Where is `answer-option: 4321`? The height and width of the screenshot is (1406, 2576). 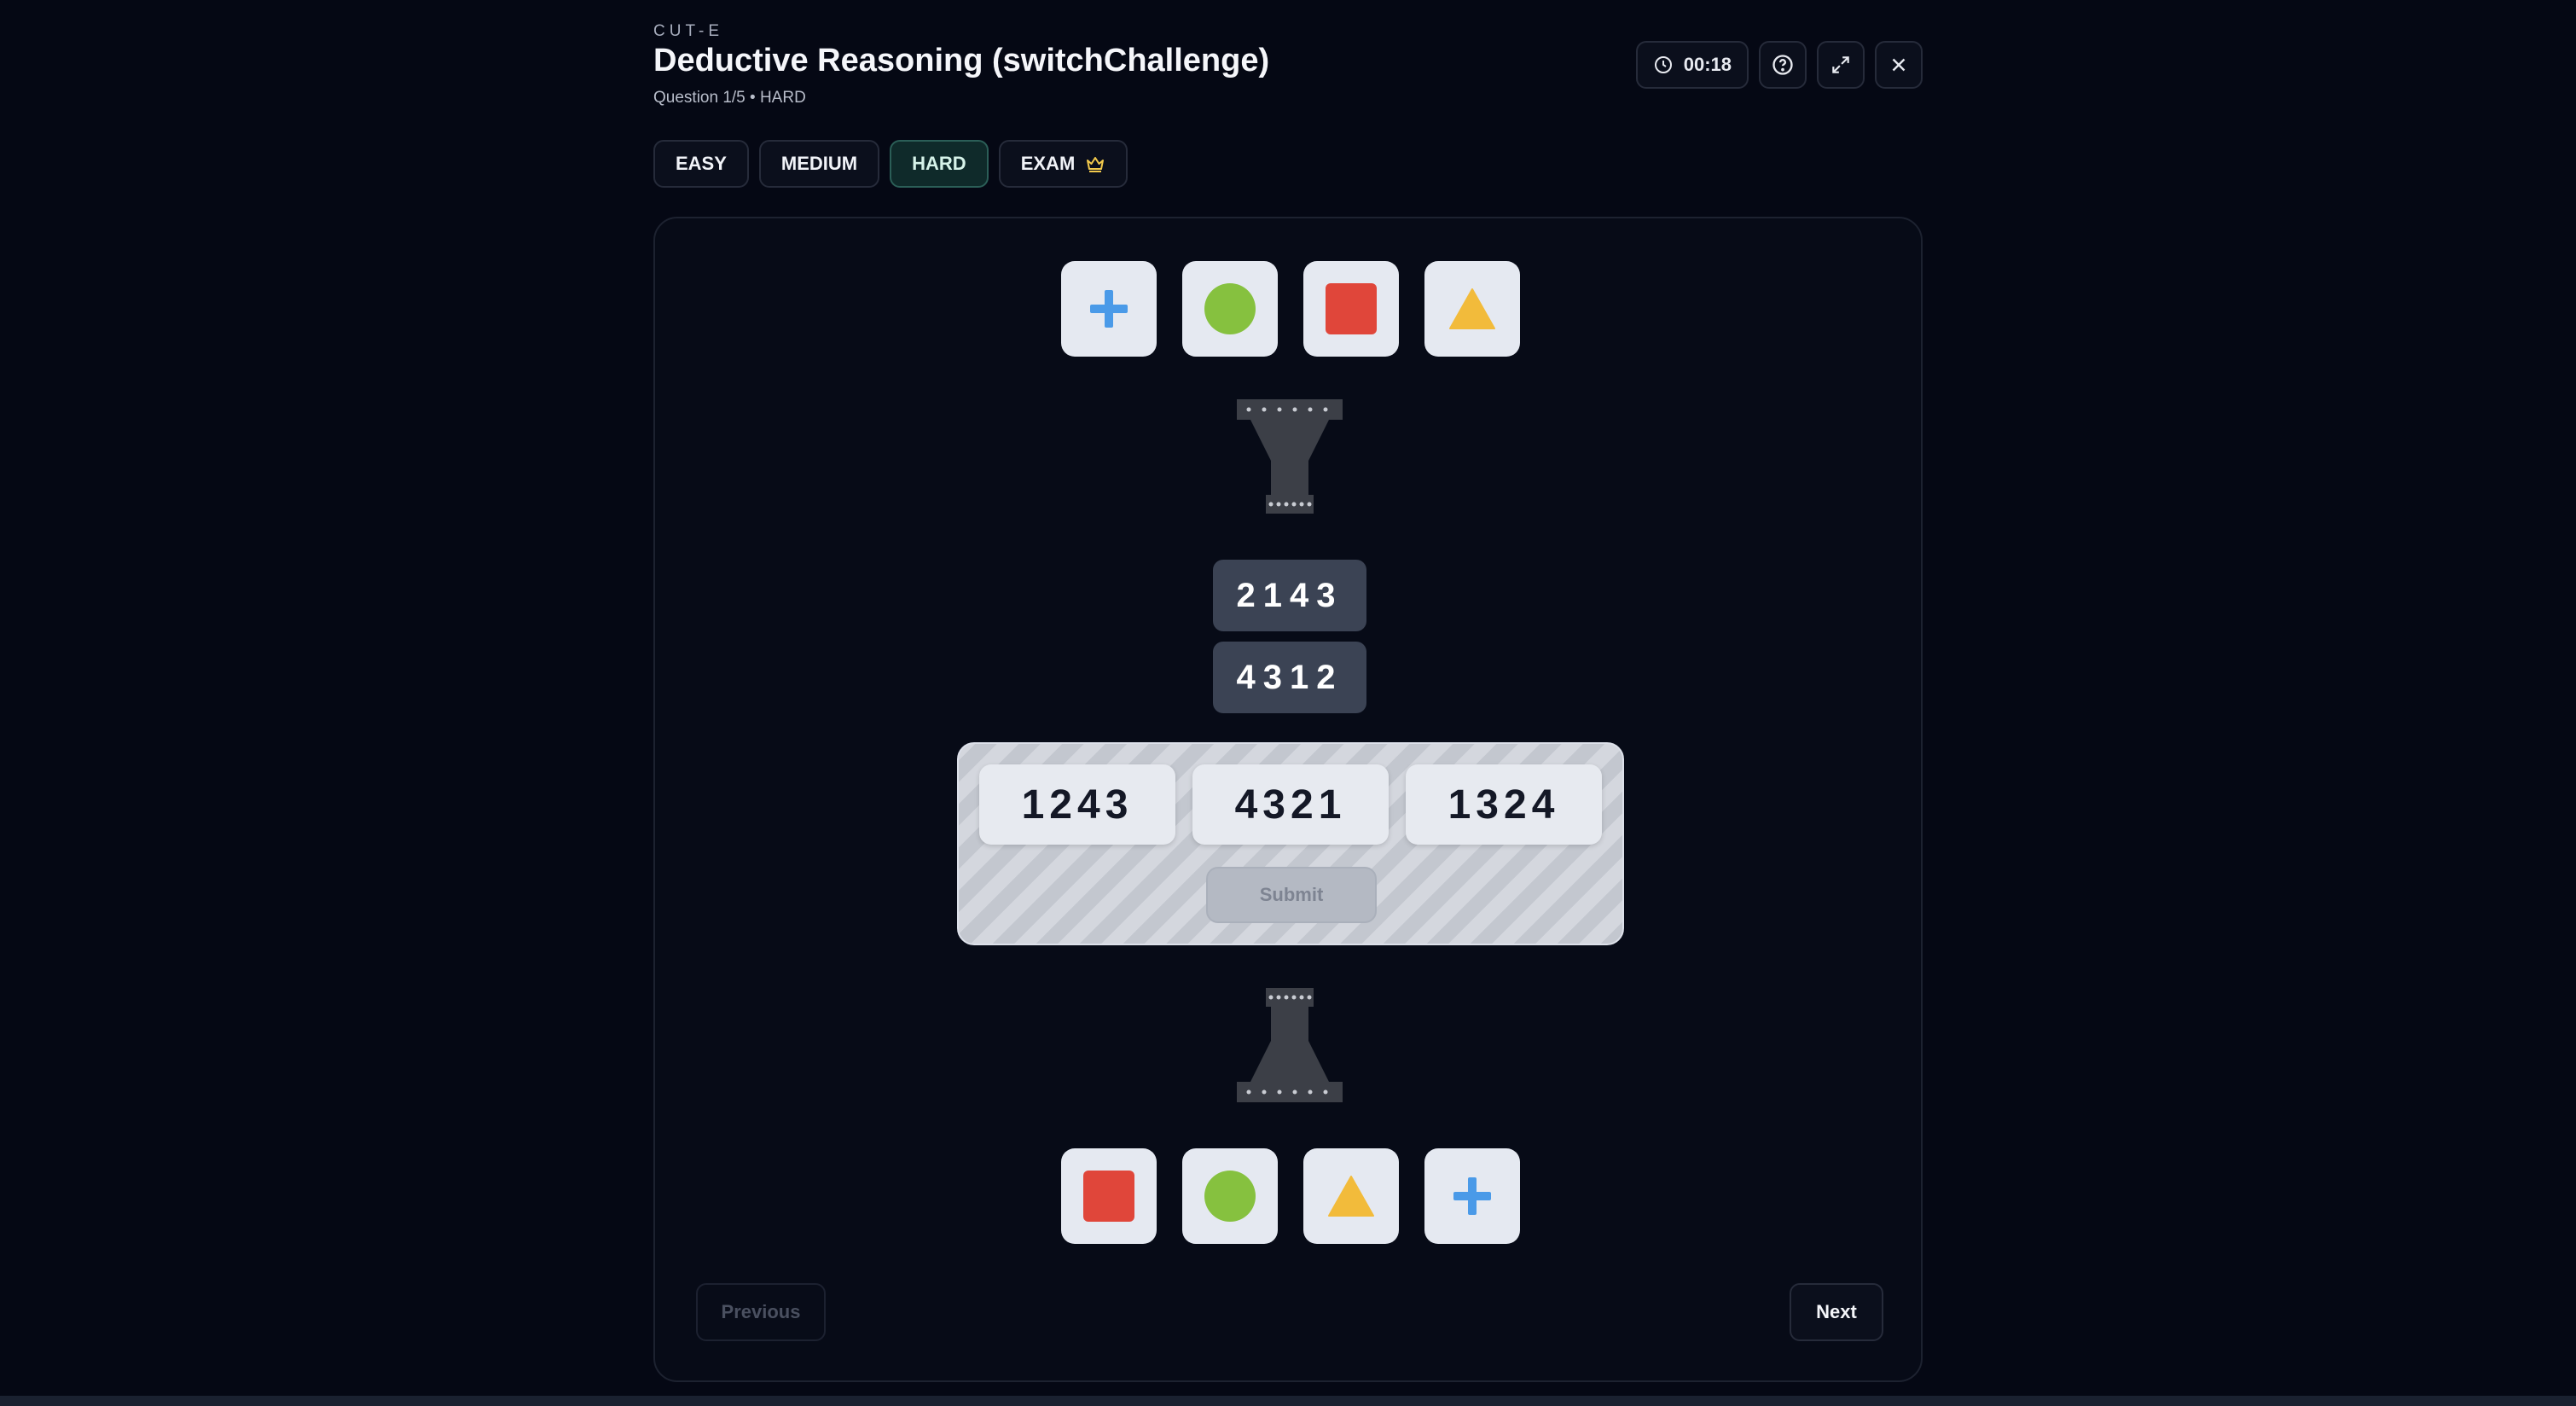
answer-option: 4321 is located at coordinates (1290, 804).